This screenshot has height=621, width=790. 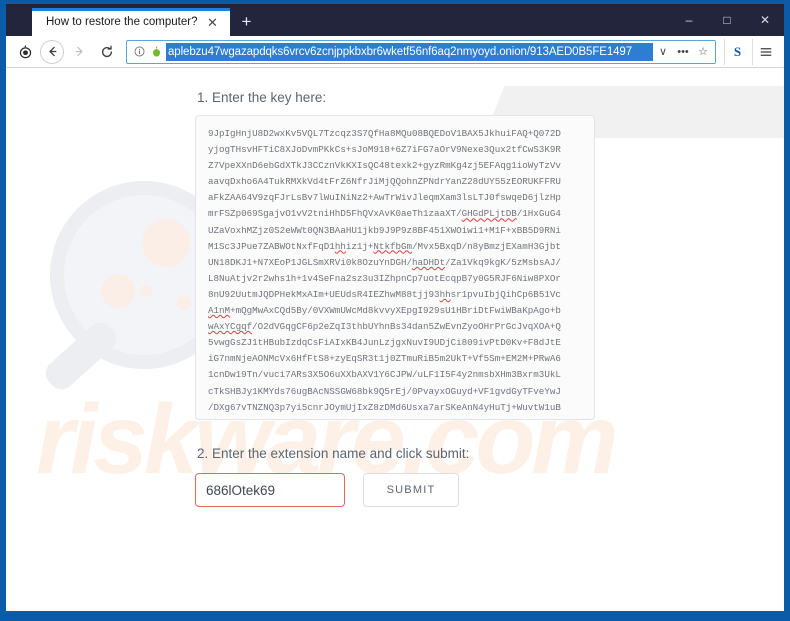 What do you see at coordinates (683, 52) in the screenshot?
I see `page-actions-icon: •••` at bounding box center [683, 52].